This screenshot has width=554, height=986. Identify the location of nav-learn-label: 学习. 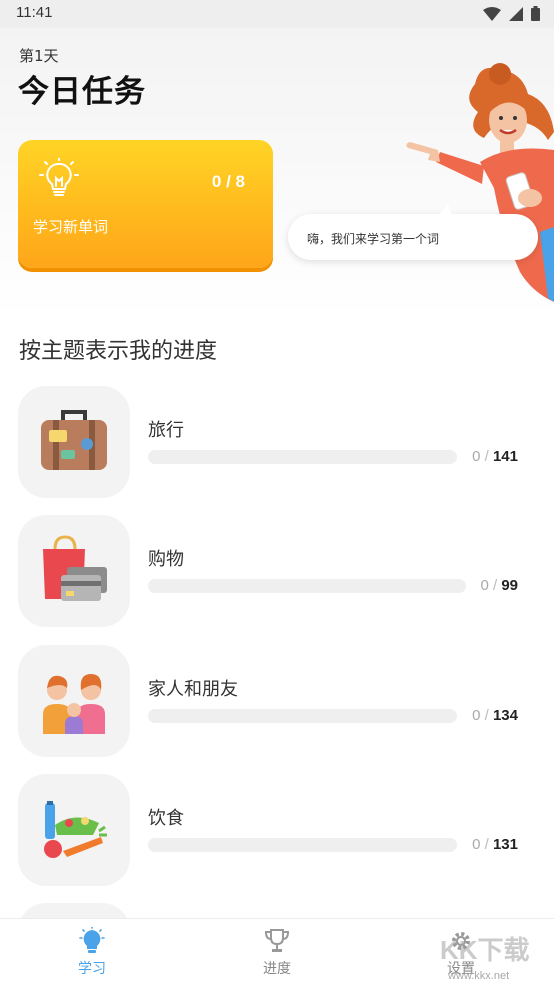
(92, 969).